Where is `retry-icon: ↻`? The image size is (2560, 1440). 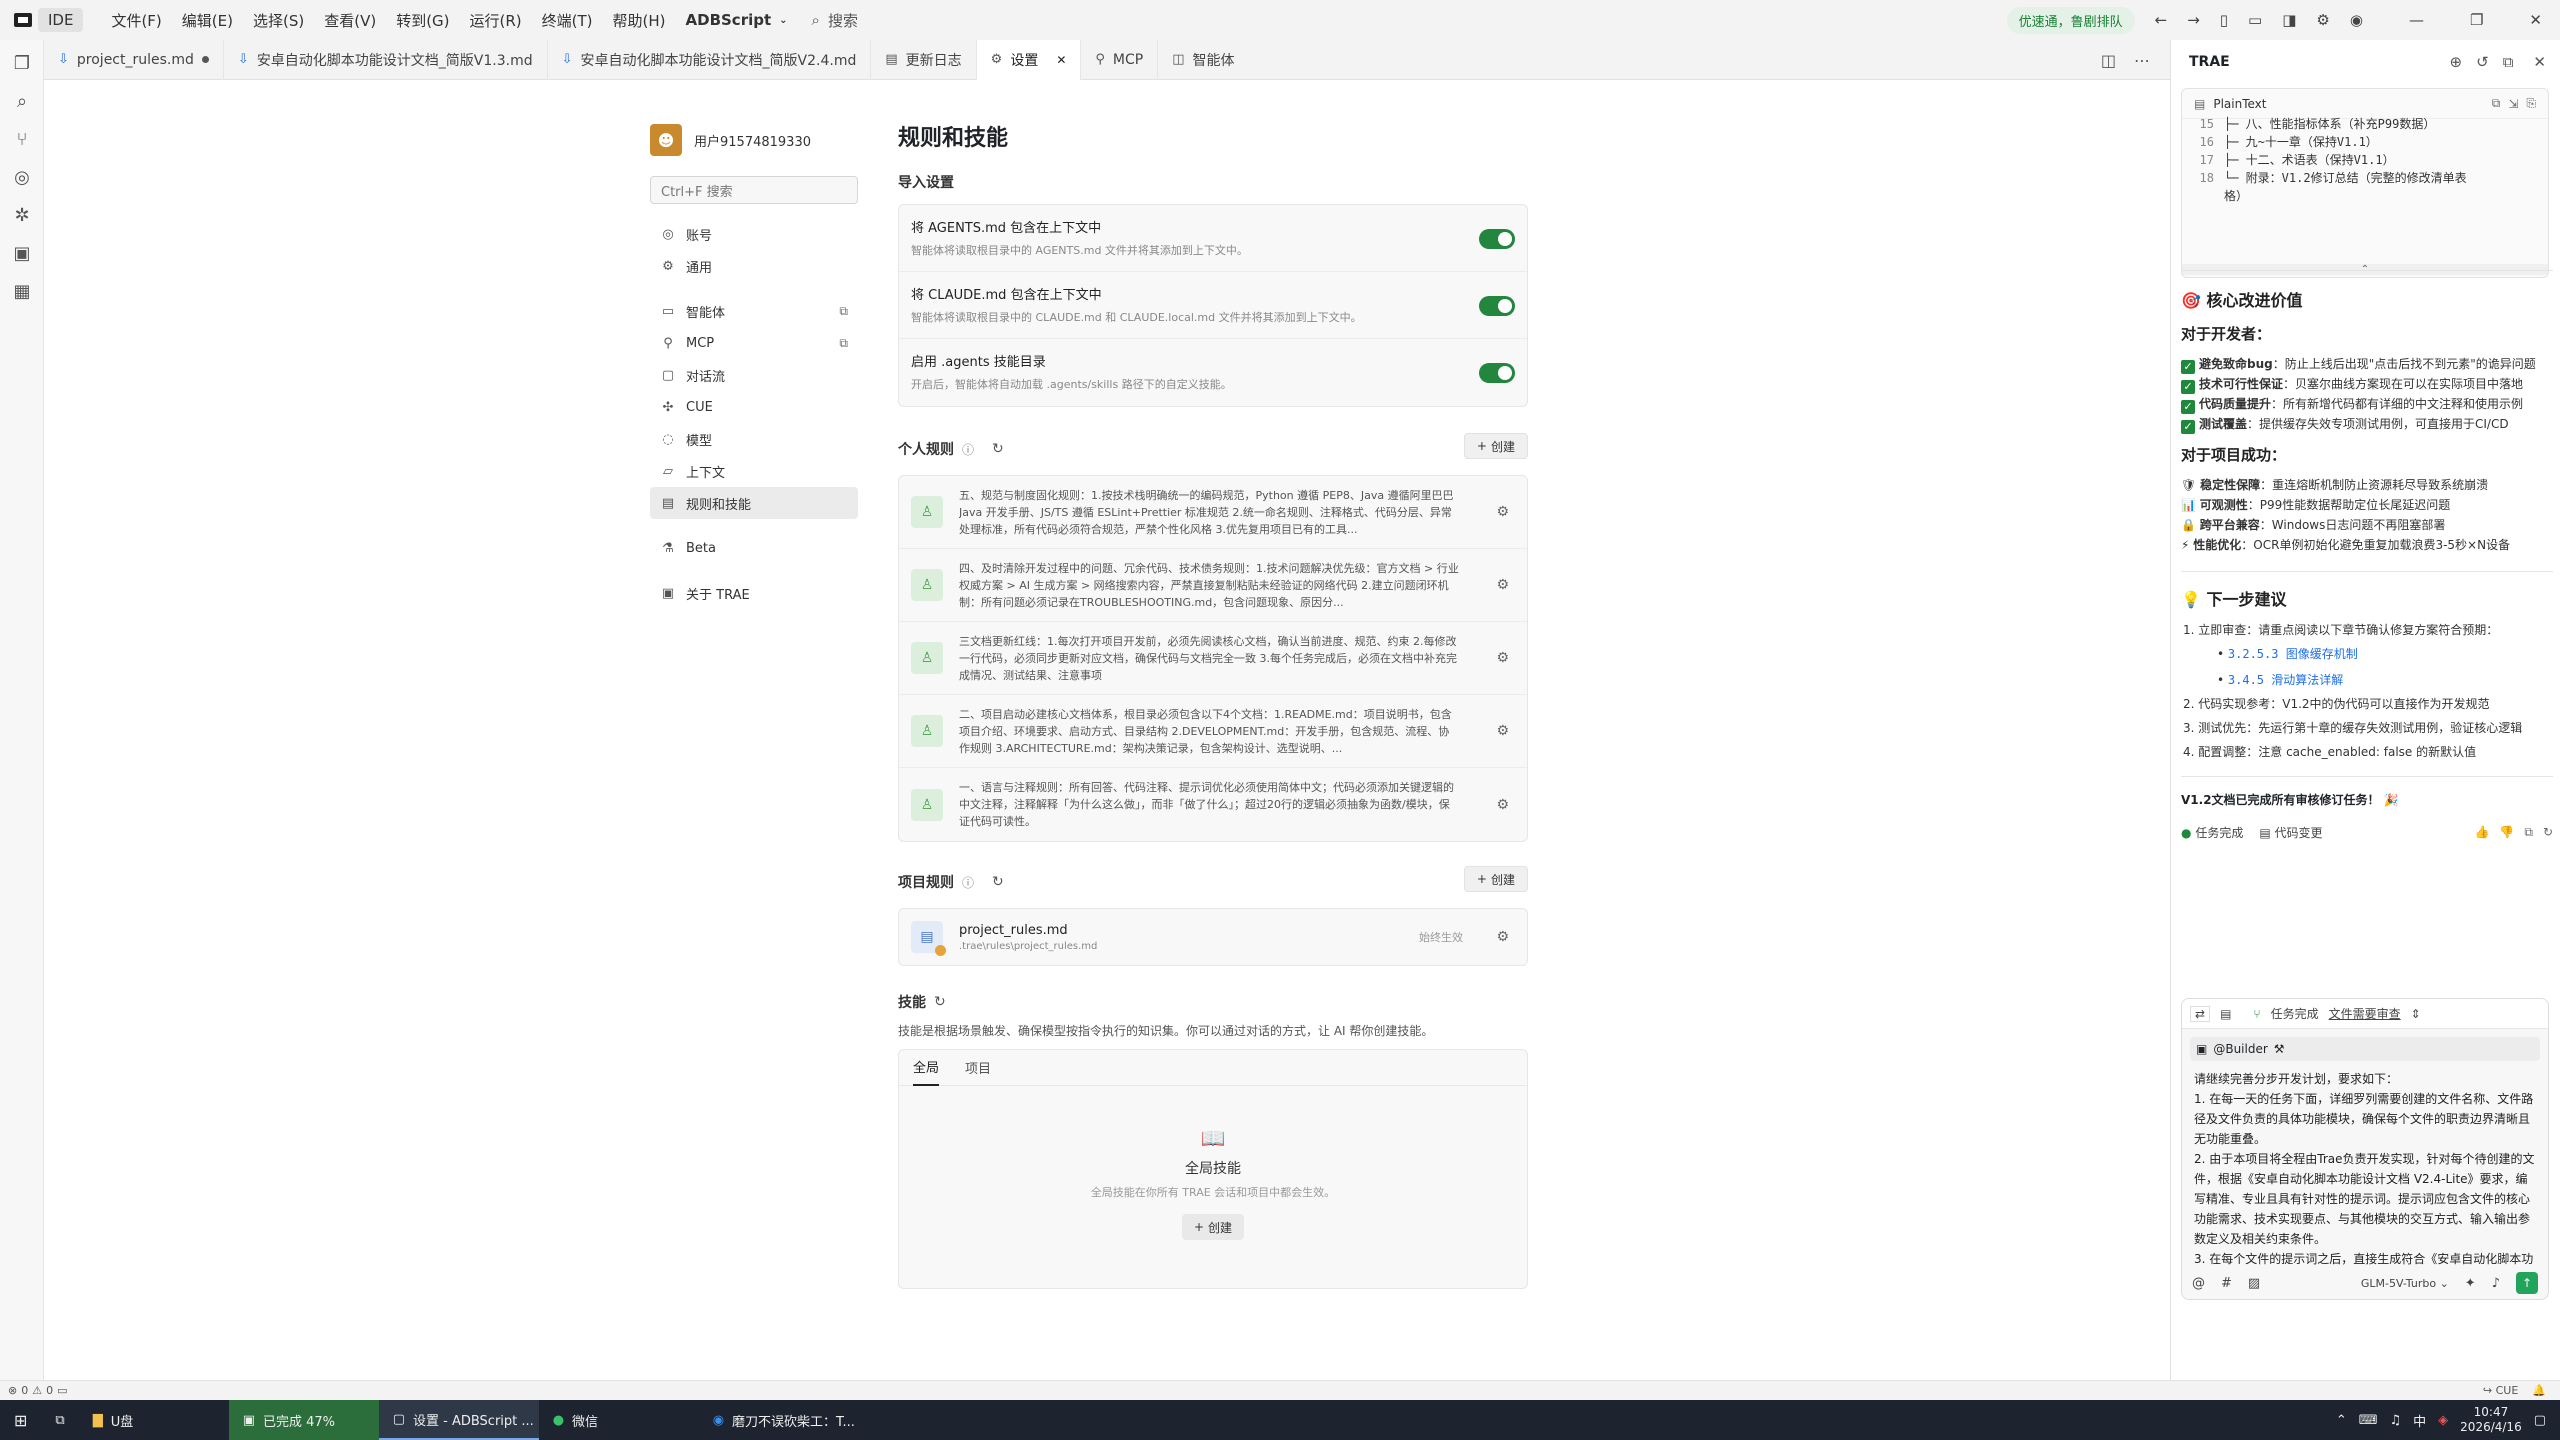
retry-icon: ↻ is located at coordinates (2548, 832).